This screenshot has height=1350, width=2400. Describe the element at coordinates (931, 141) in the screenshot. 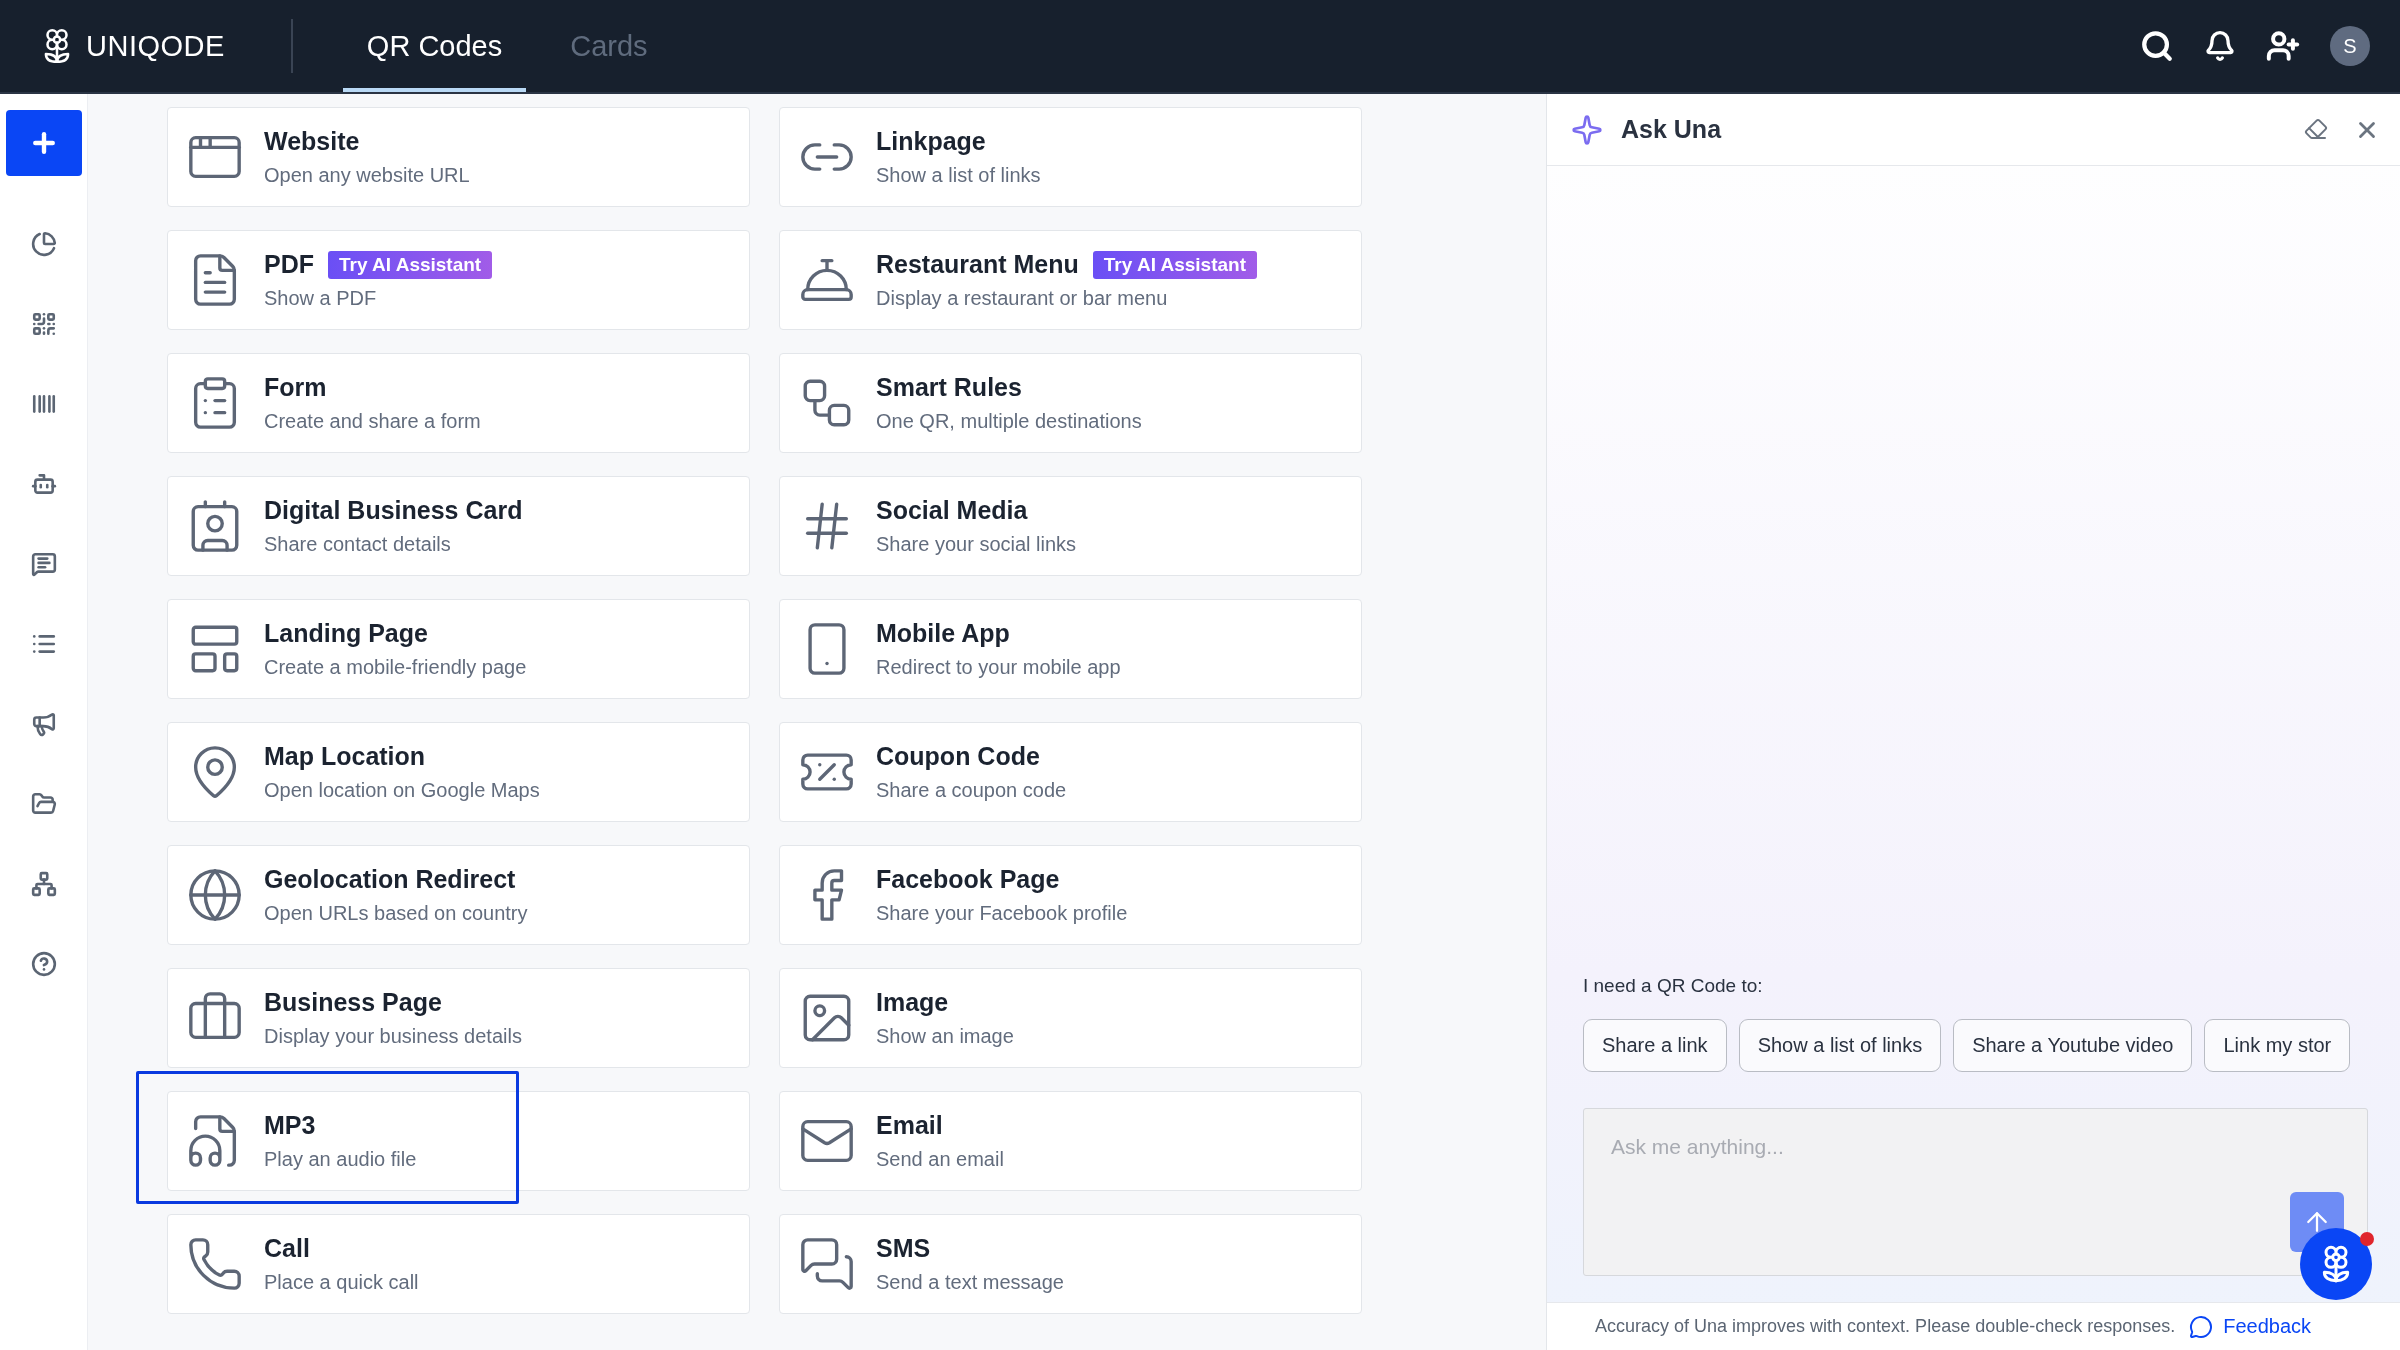

I see `card-title: Linkpage` at that location.